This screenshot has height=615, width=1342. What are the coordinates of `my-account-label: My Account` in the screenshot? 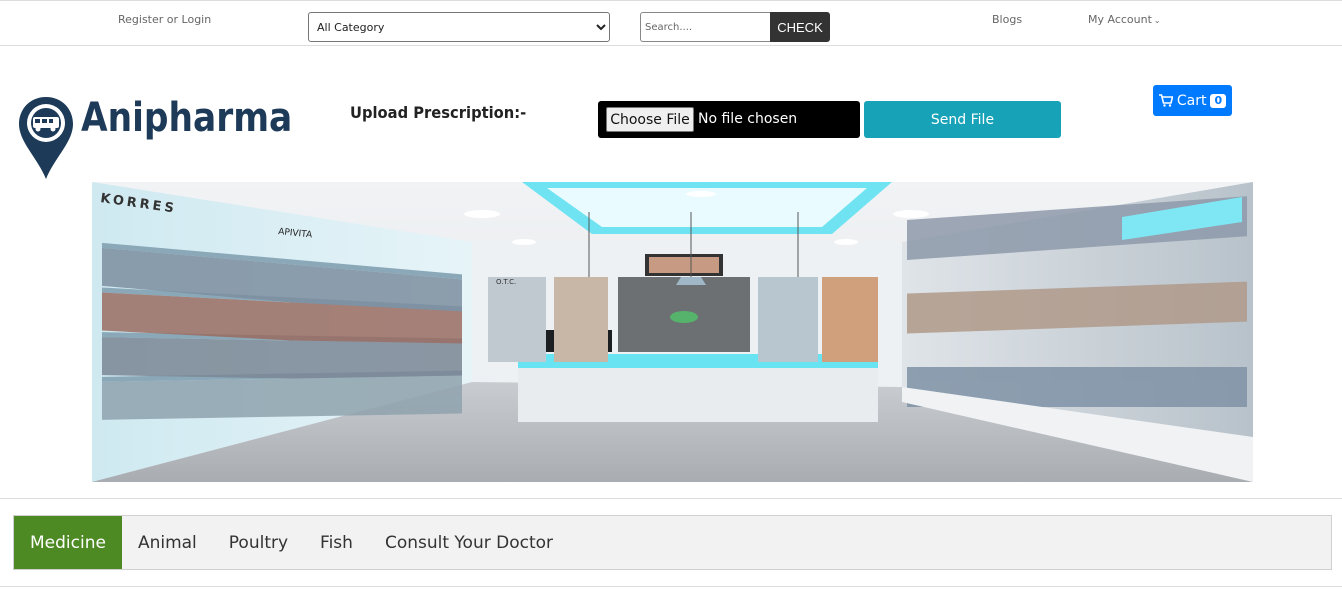 It's located at (1120, 19).